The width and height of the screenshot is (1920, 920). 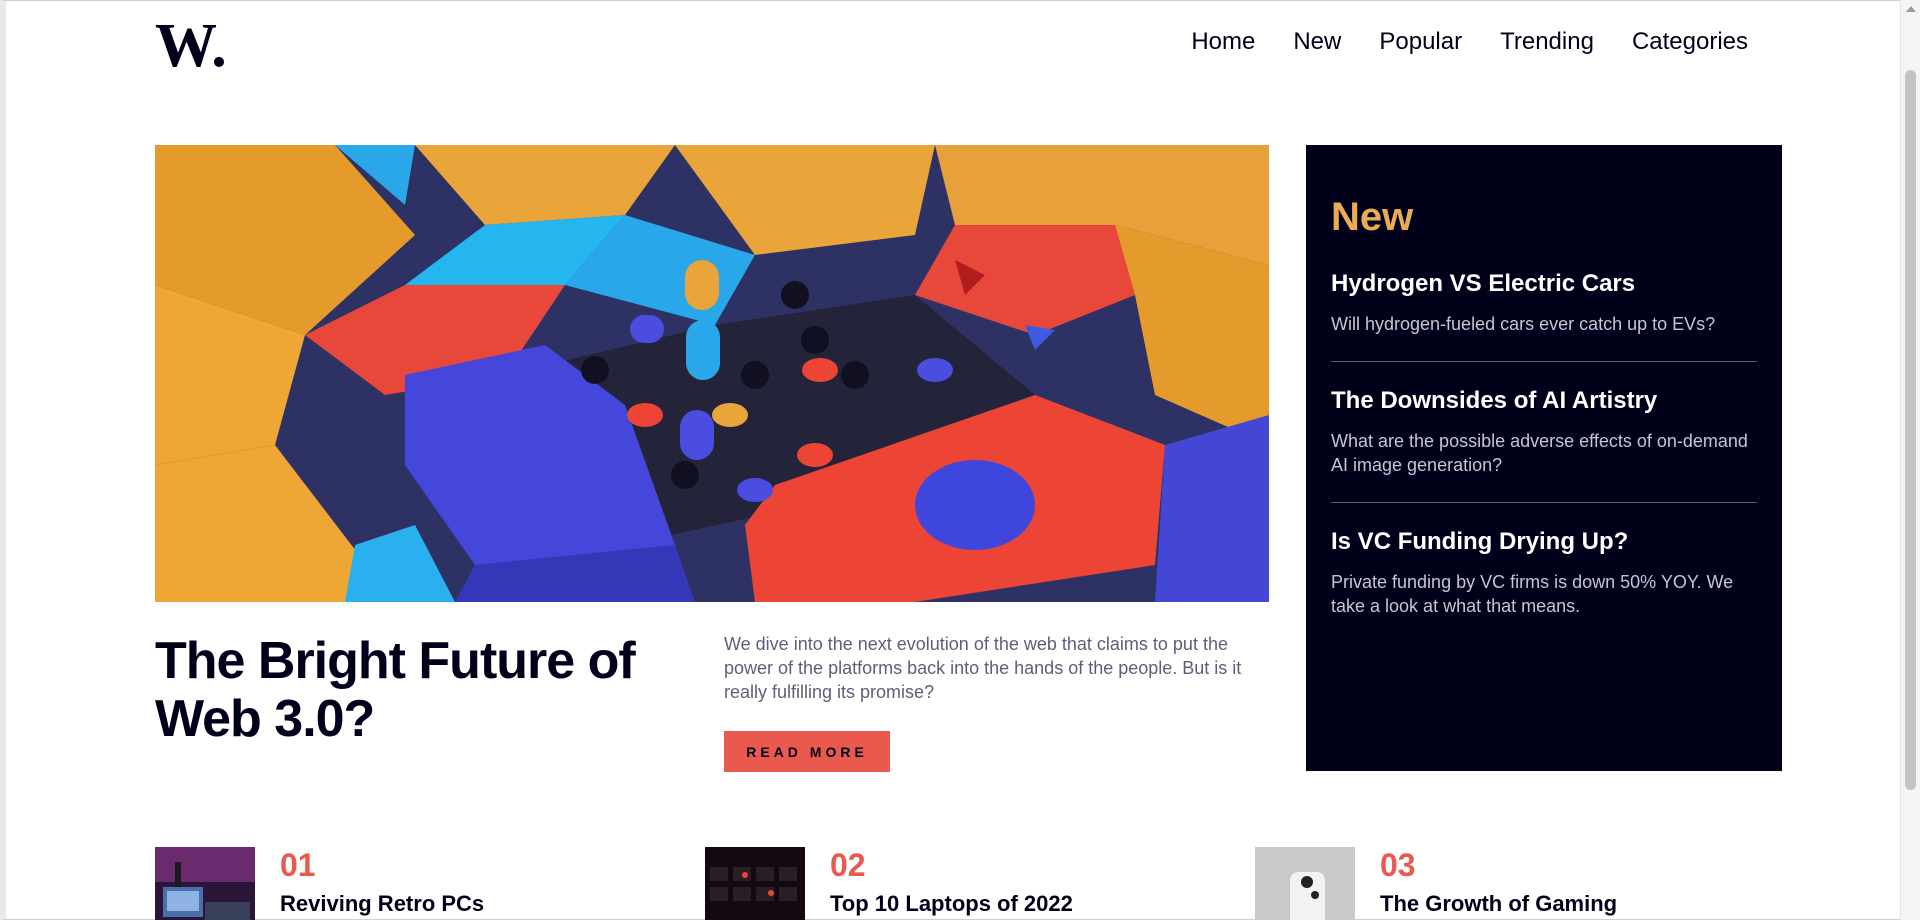 I want to click on nav-popular: Popular, so click(x=1420, y=42).